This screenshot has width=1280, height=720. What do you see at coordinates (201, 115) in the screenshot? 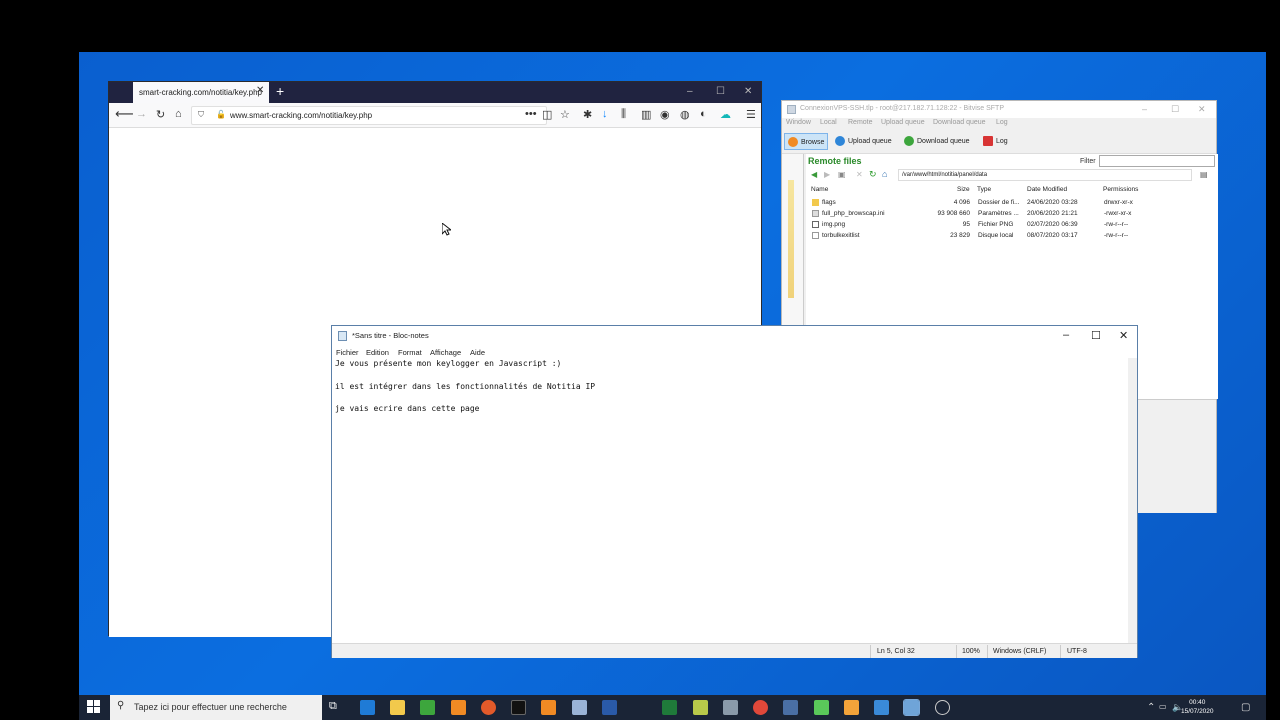
I see `shield-icon: ⛉` at bounding box center [201, 115].